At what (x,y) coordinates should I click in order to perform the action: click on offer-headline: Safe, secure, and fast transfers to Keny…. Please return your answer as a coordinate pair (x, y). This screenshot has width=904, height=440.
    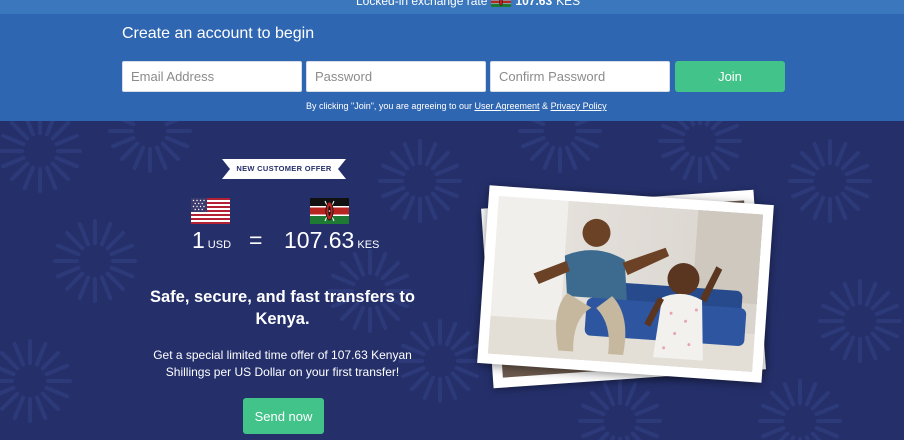
    Looking at the image, I should click on (282, 308).